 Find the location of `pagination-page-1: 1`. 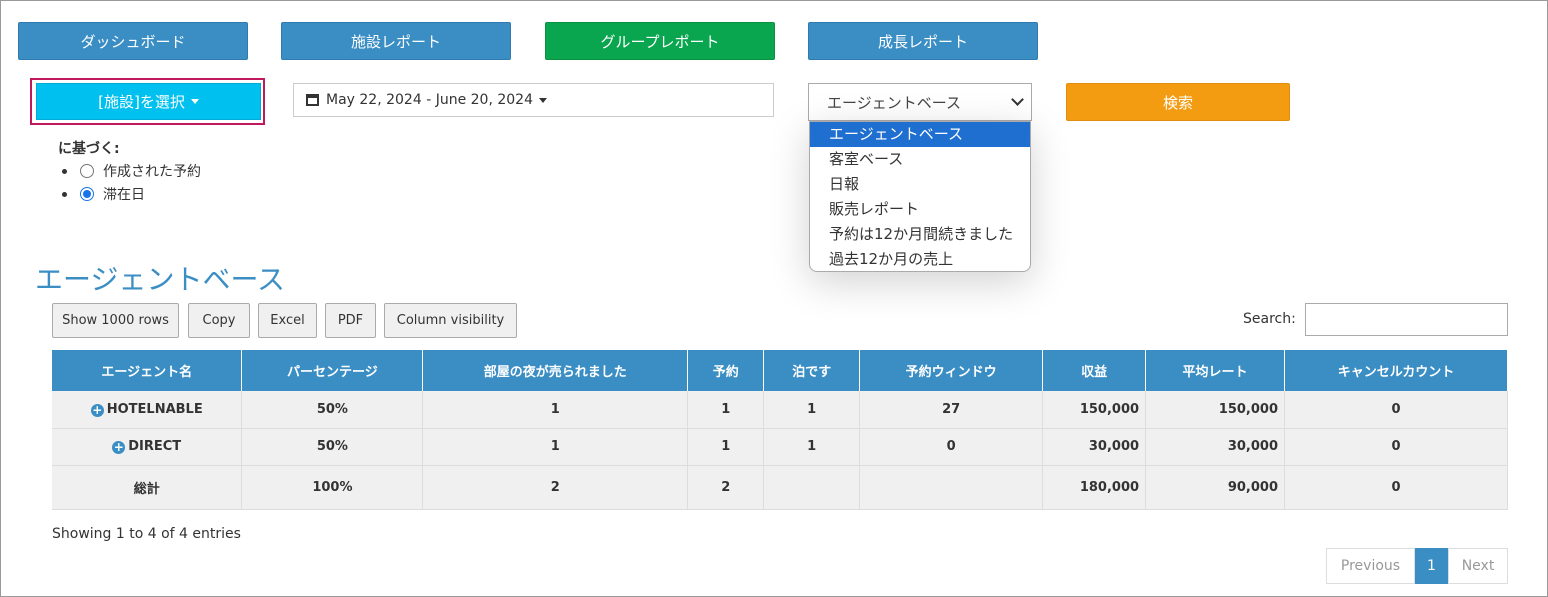

pagination-page-1: 1 is located at coordinates (1431, 566).